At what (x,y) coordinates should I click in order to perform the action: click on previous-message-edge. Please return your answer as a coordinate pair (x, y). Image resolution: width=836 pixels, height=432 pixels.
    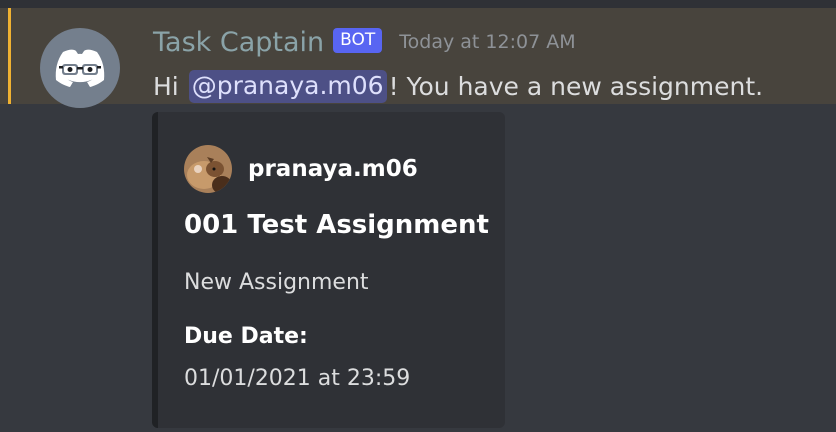
    Looking at the image, I should click on (418, 4).